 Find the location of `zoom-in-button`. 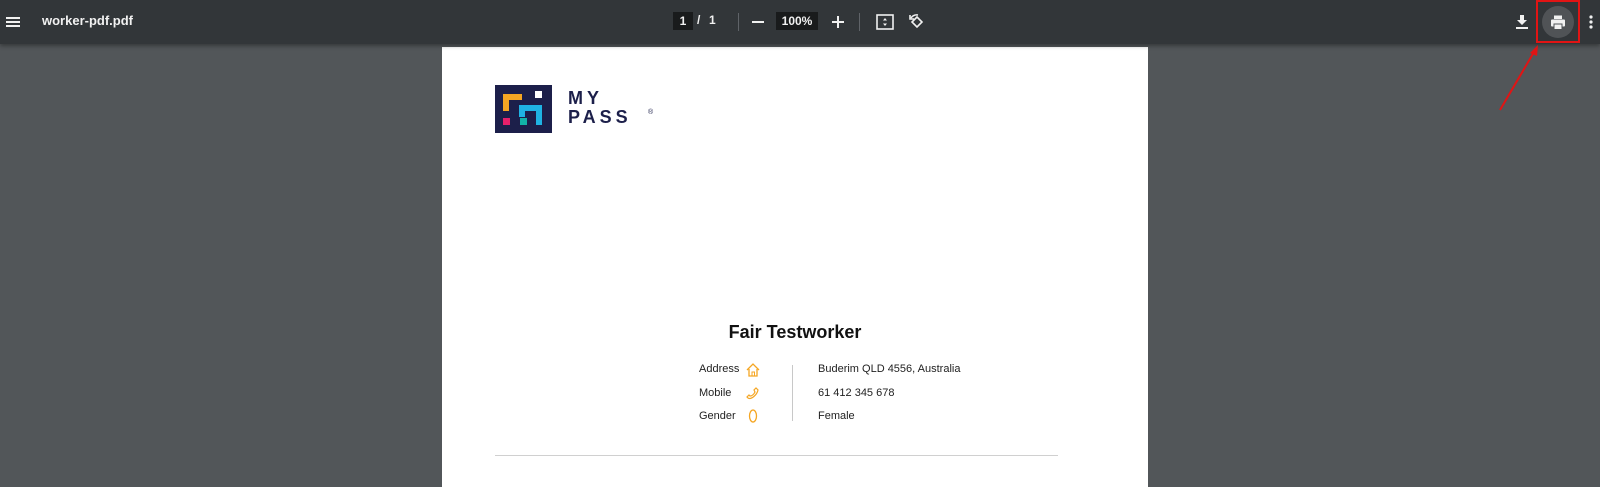

zoom-in-button is located at coordinates (838, 22).